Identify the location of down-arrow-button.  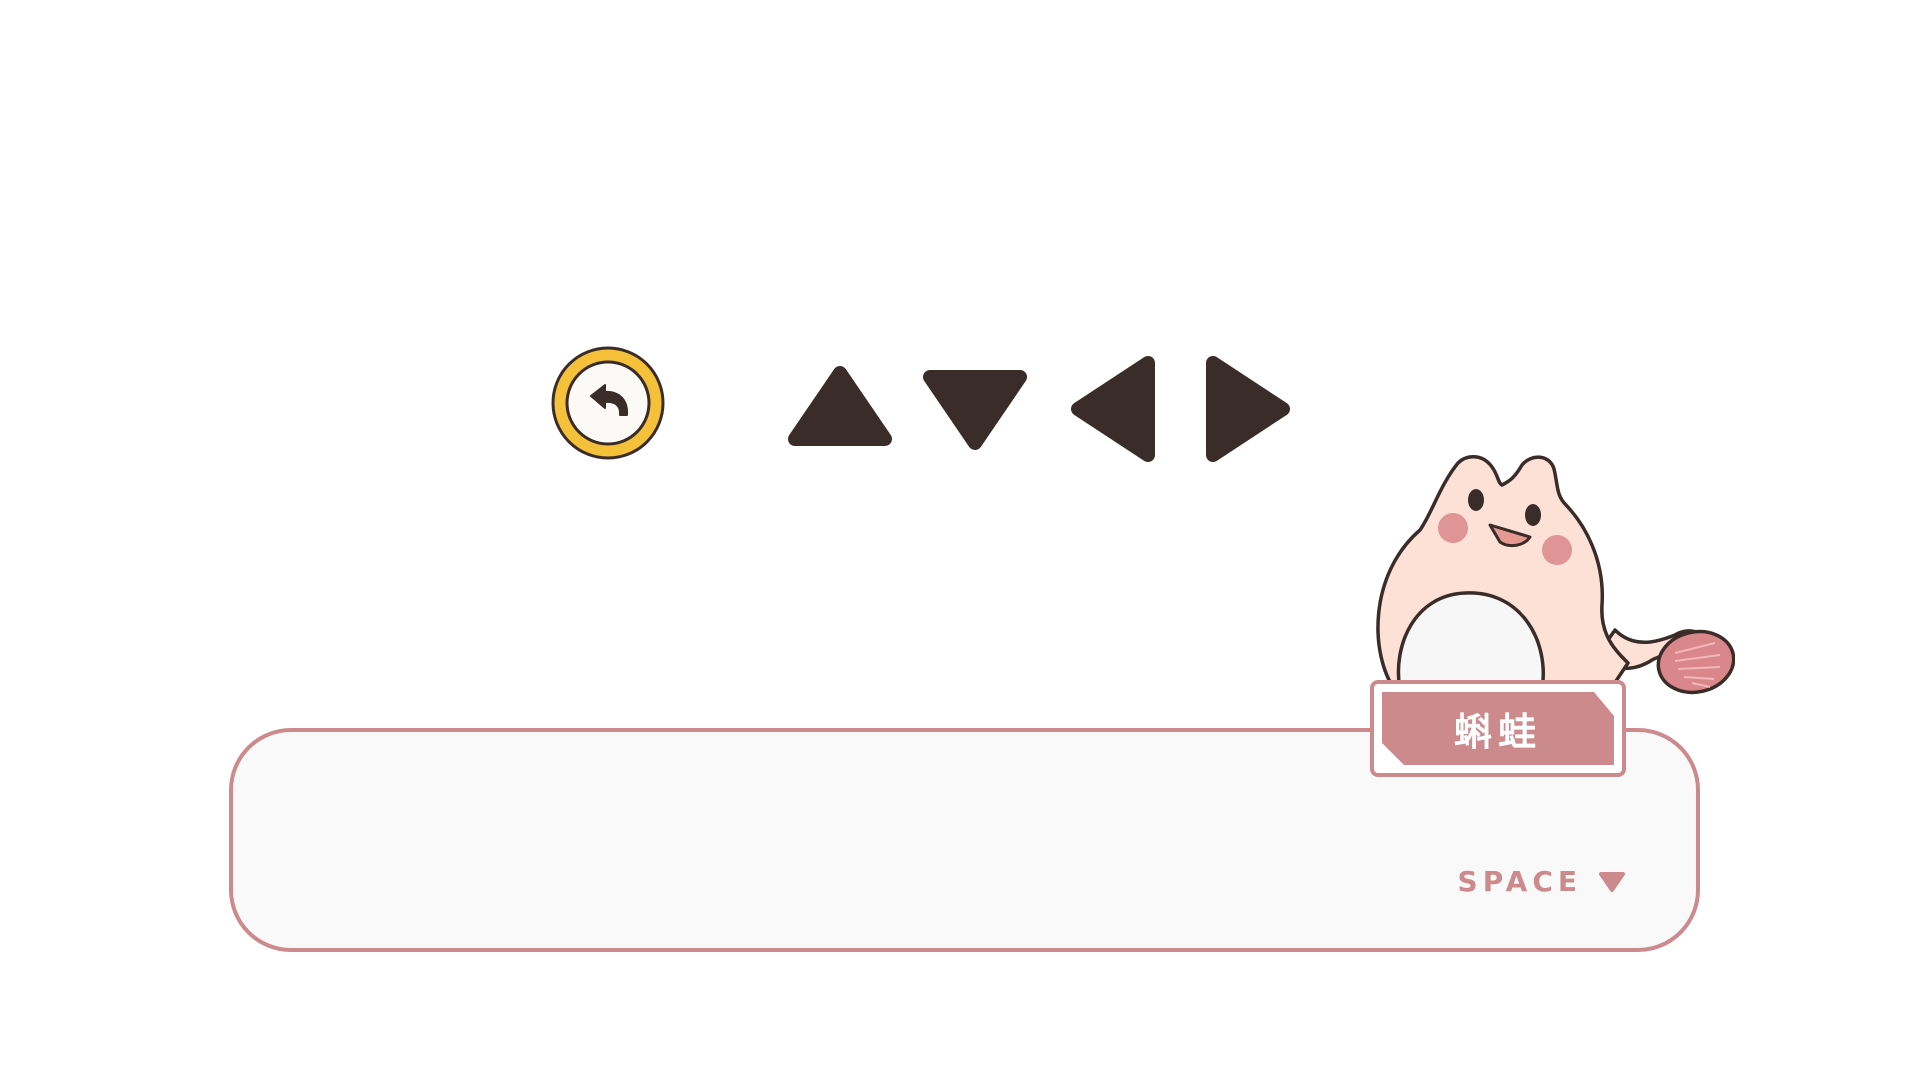
(975, 408).